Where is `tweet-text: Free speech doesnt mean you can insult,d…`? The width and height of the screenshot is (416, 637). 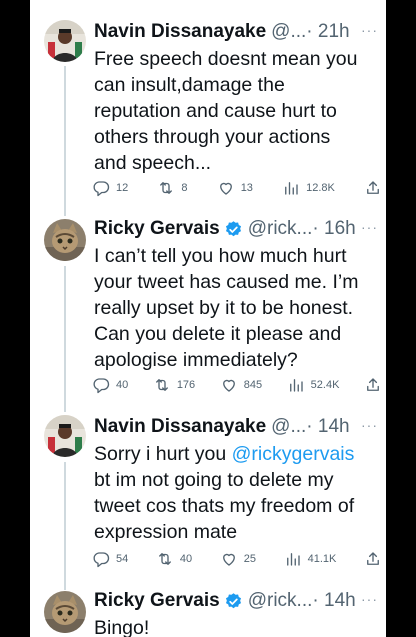 tweet-text: Free speech doesnt mean you can insult,d… is located at coordinates (226, 111).